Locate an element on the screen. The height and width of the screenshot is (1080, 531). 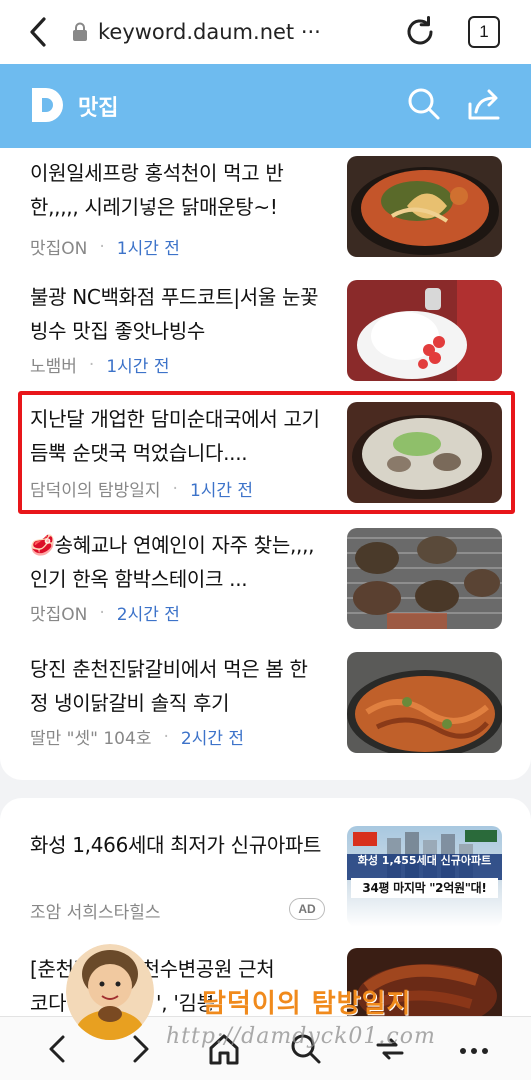
tab-count-button: 1 is located at coordinates (484, 32).